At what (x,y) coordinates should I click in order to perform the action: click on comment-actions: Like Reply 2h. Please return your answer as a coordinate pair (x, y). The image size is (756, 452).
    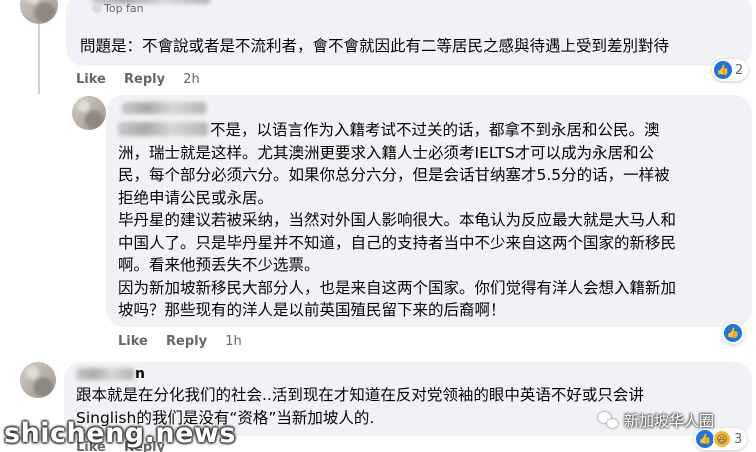
    Looking at the image, I should click on (138, 79).